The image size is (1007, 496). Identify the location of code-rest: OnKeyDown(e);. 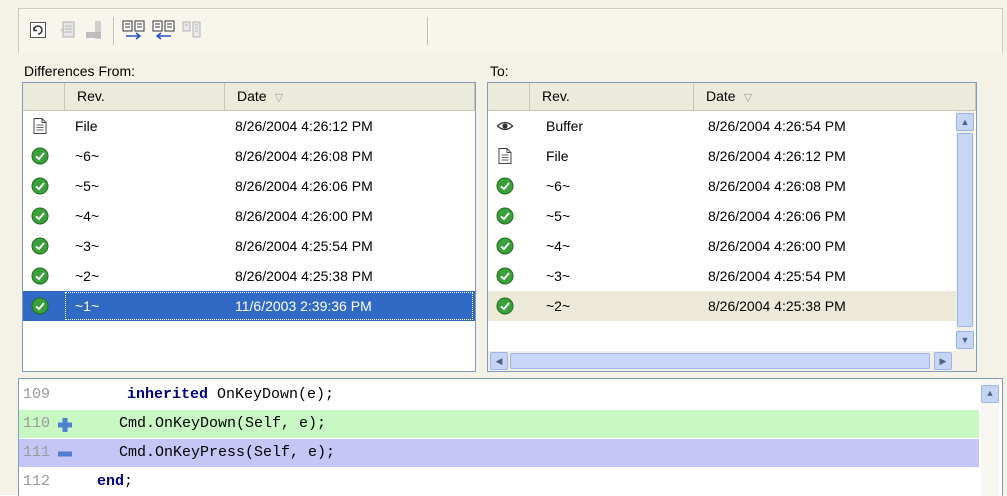
(271, 394).